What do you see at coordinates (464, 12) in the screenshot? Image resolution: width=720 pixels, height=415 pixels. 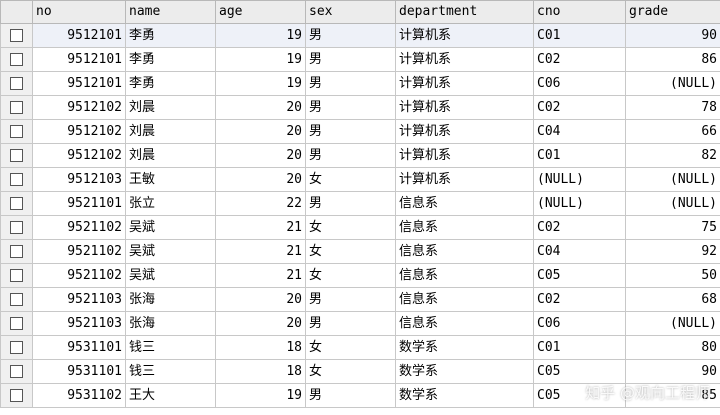 I see `column-header-department: department` at bounding box center [464, 12].